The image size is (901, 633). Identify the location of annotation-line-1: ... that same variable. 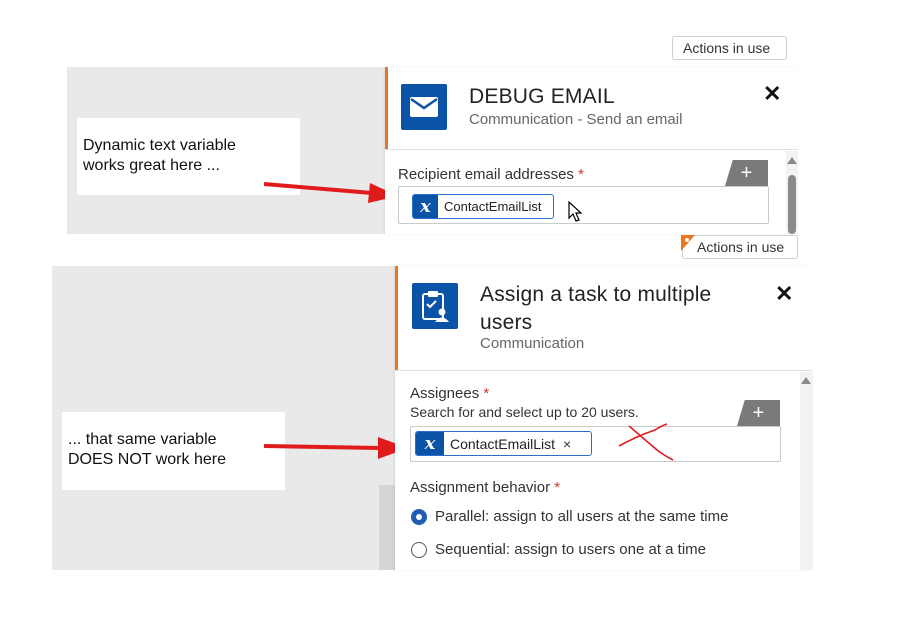
(142, 439).